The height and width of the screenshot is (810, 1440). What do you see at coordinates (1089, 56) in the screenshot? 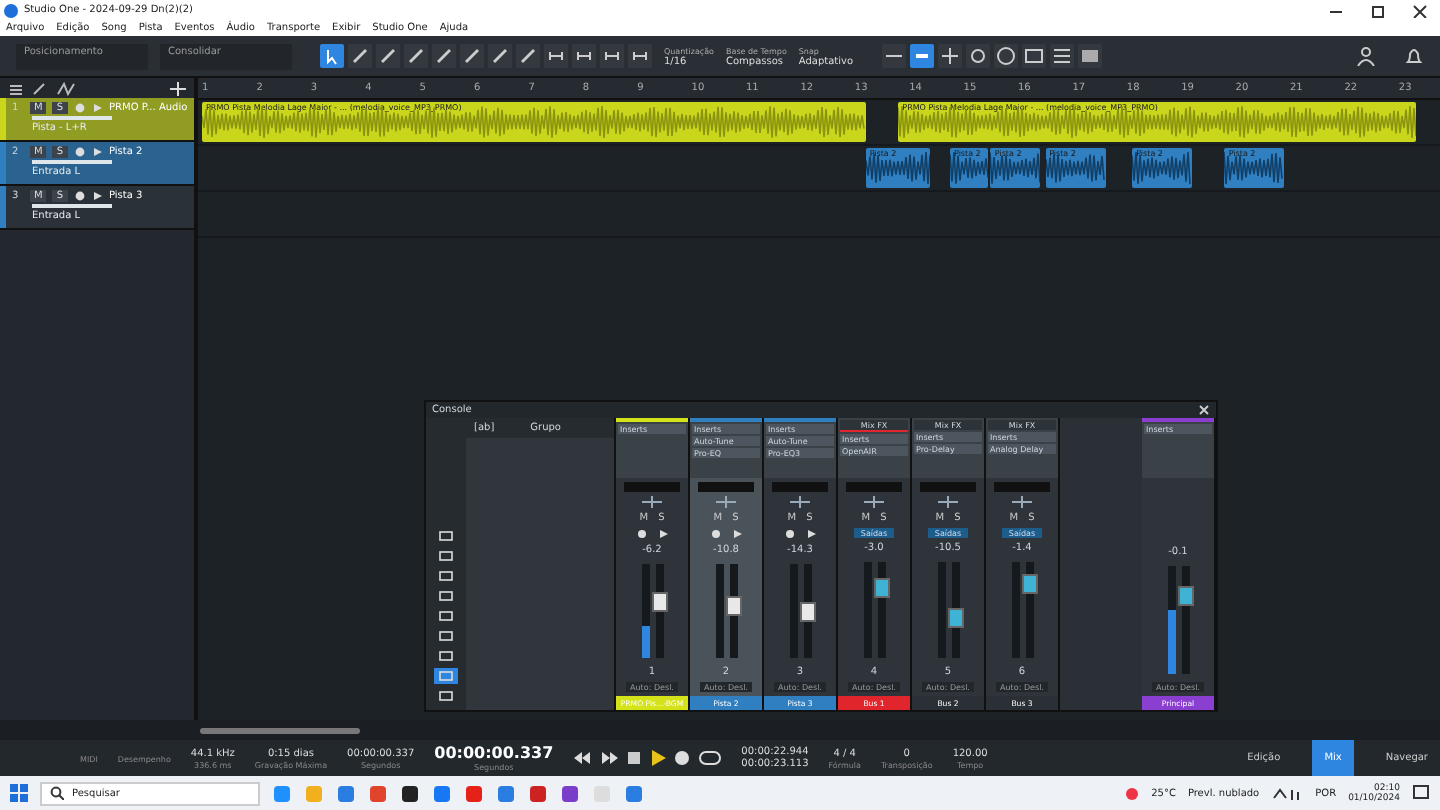
I see `panel-icon` at bounding box center [1089, 56].